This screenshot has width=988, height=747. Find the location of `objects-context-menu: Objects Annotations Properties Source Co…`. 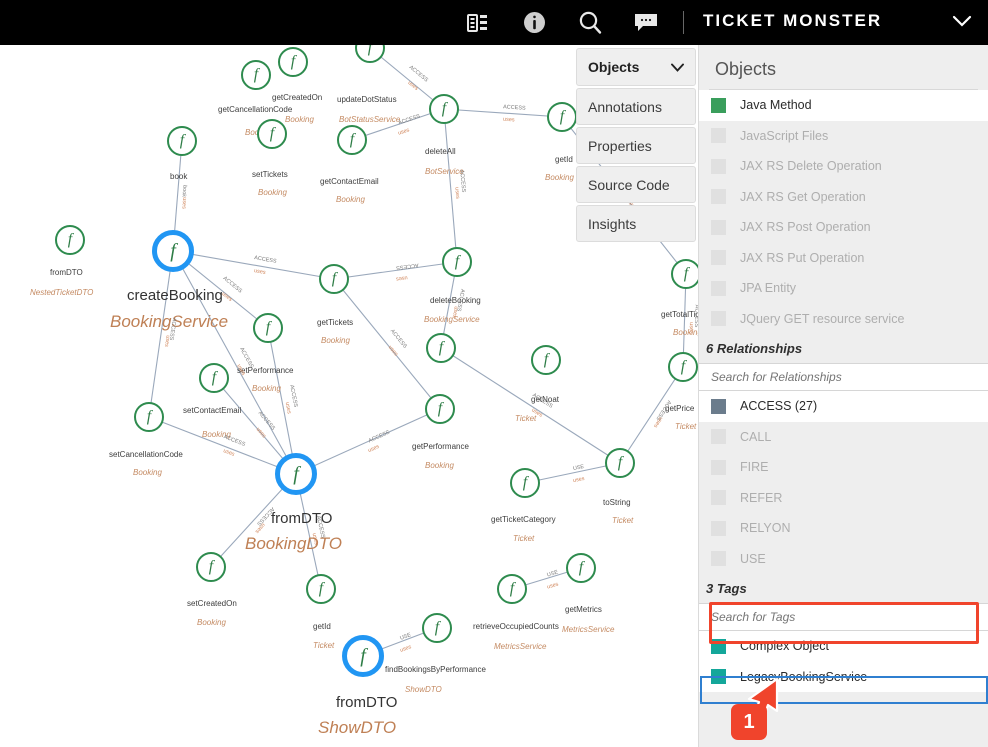

objects-context-menu: Objects Annotations Properties Source Co… is located at coordinates (636, 145).